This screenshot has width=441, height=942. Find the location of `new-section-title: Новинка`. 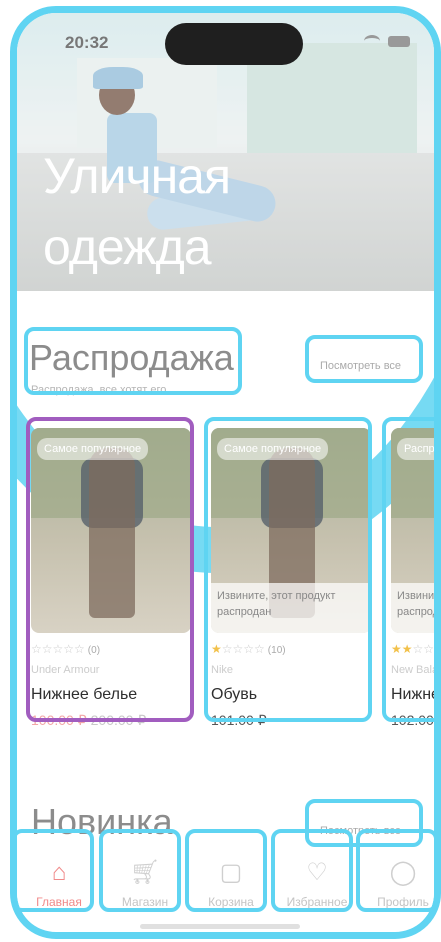

new-section-title: Новинка is located at coordinates (102, 821).